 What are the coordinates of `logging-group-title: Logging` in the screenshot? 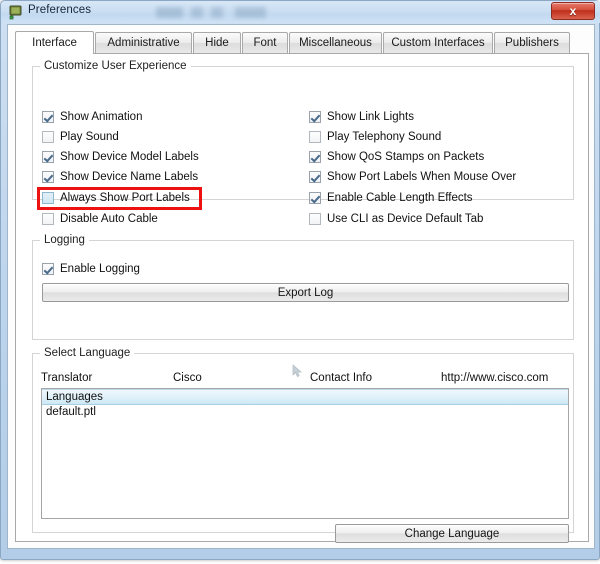 It's located at (64, 240).